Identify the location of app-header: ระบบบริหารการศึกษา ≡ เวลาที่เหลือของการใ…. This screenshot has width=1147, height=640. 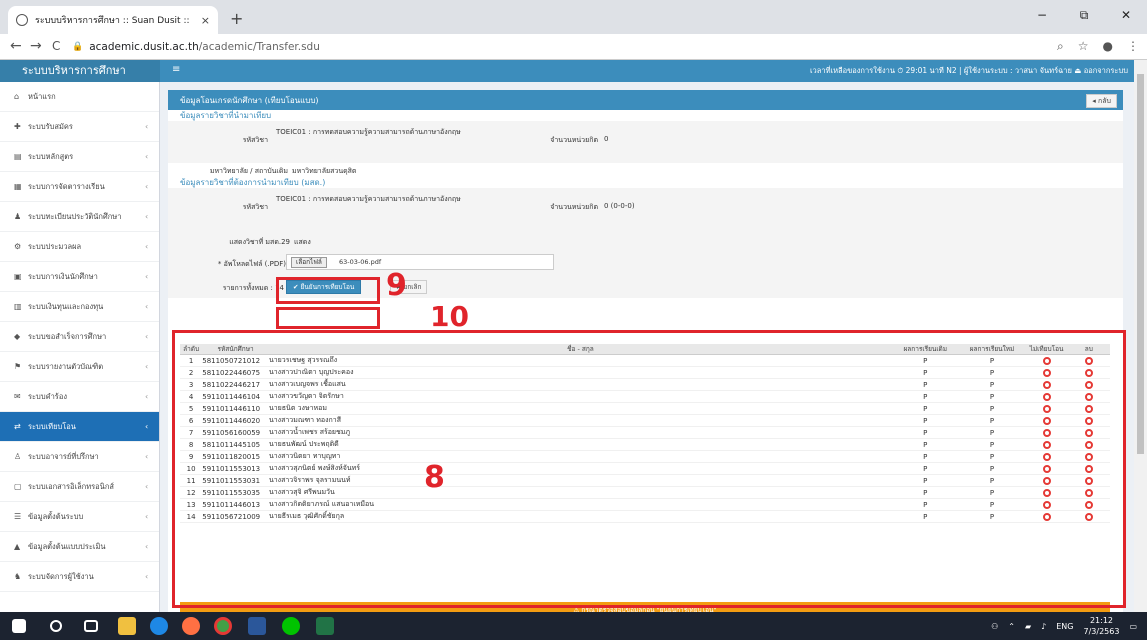
(567, 71).